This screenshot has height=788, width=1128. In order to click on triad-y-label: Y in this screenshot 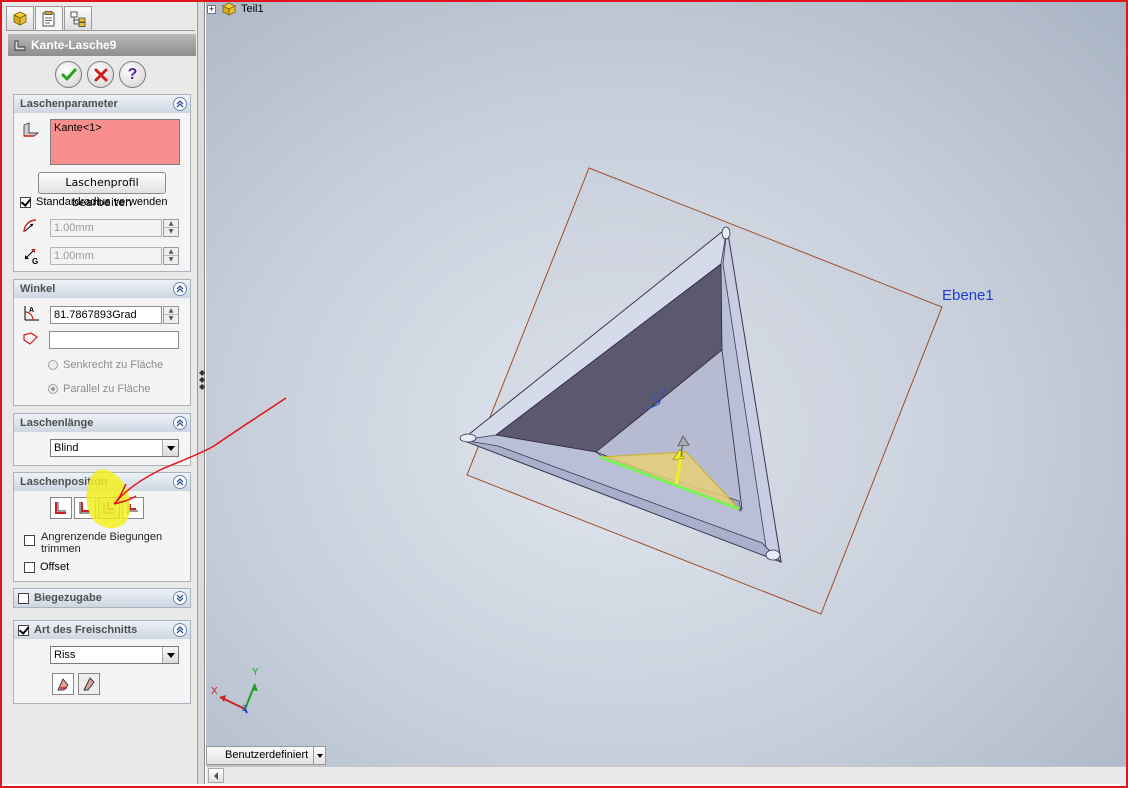, I will do `click(255, 672)`.